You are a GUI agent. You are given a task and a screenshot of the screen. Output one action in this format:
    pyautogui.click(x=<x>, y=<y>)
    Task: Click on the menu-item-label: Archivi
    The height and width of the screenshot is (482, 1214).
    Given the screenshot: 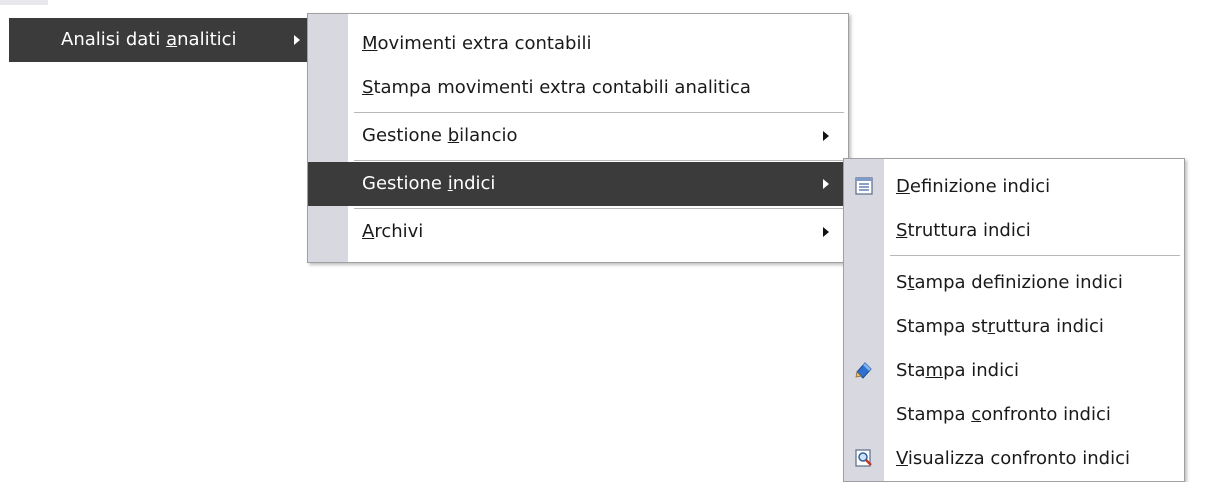 What is the action you would take?
    pyautogui.click(x=393, y=231)
    